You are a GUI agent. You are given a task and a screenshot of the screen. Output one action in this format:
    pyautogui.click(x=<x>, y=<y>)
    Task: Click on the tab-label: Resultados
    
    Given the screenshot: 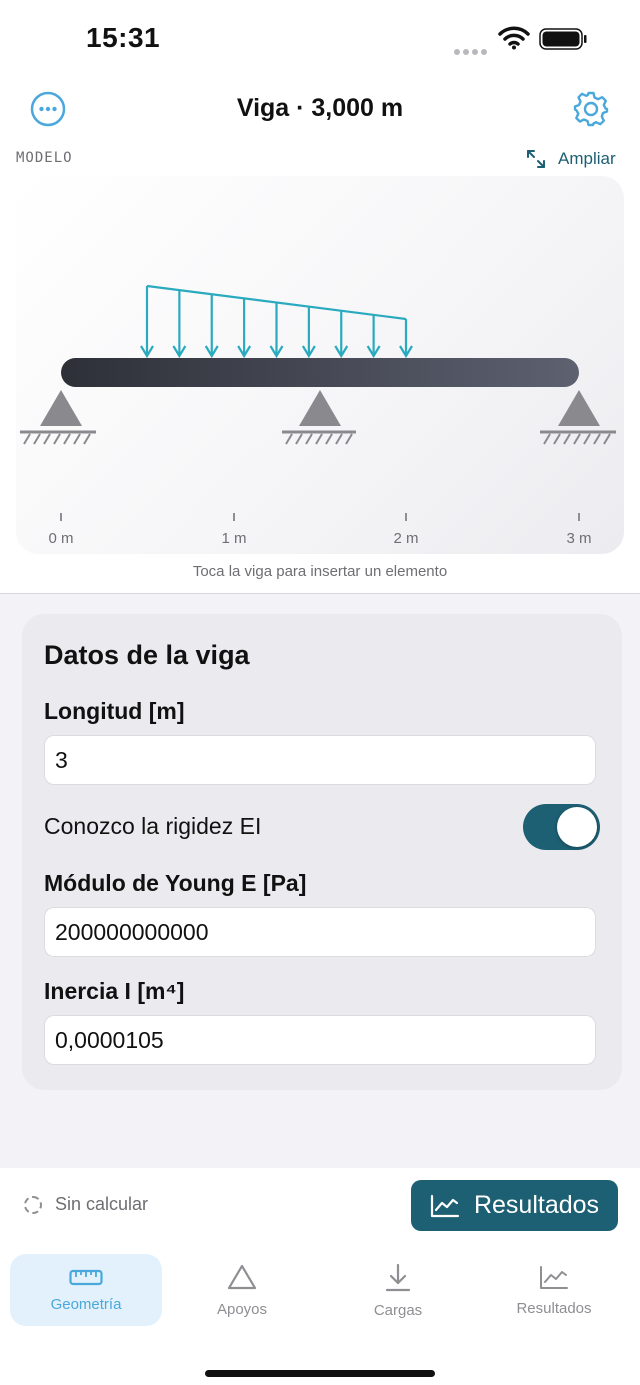 What is the action you would take?
    pyautogui.click(x=554, y=1308)
    